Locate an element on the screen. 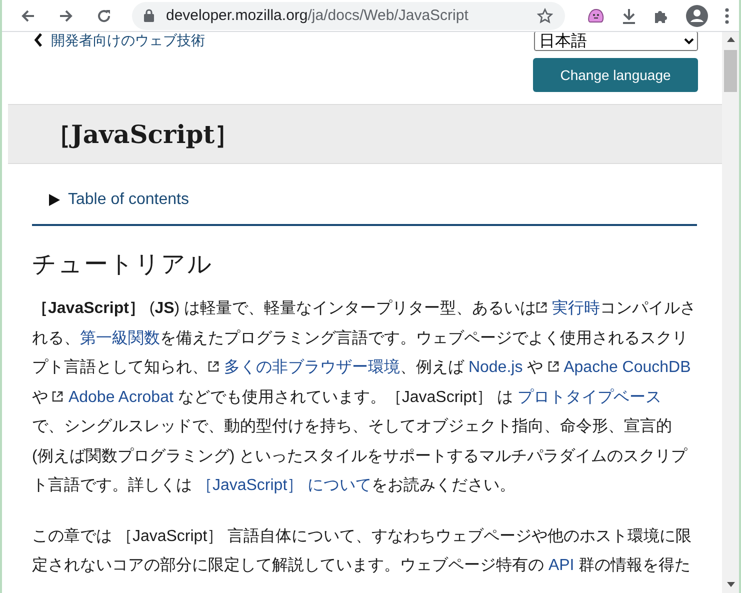 The width and height of the screenshot is (741, 593). download-icon is located at coordinates (629, 16).